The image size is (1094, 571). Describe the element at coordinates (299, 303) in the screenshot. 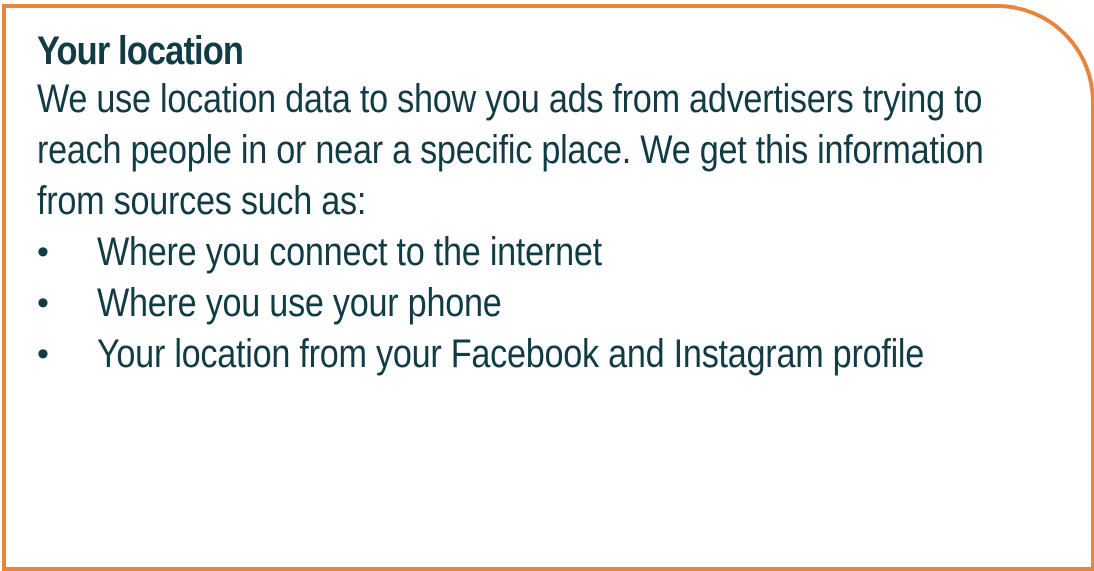

I see `list-item-text: Where you use your phone` at that location.